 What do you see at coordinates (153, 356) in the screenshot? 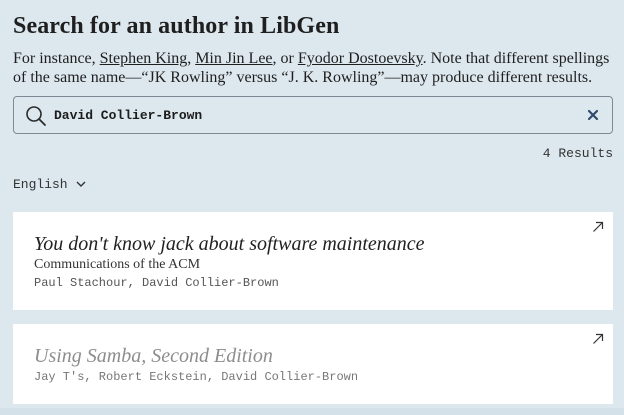
I see `result-title: Using Samba, Second Edition` at bounding box center [153, 356].